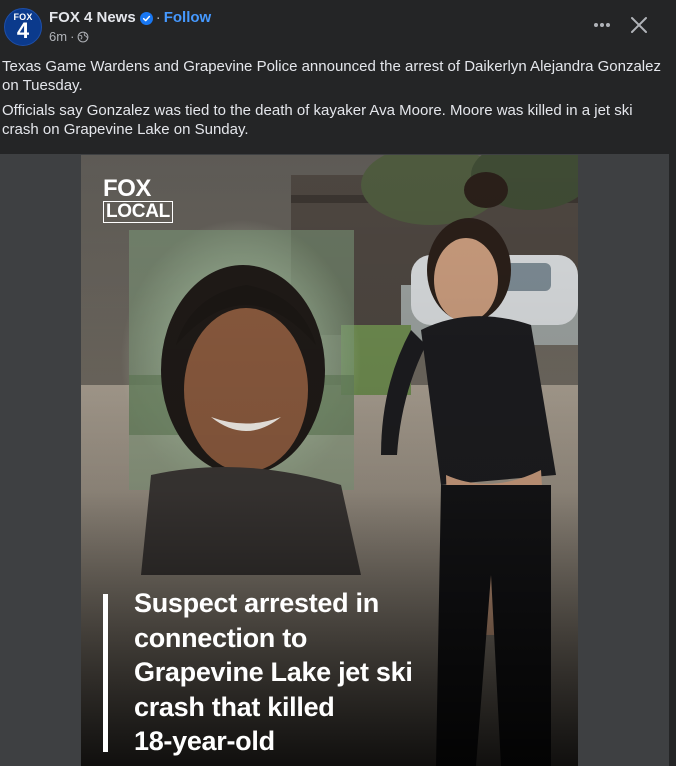 The height and width of the screenshot is (766, 676). Describe the element at coordinates (273, 672) in the screenshot. I see `headline-line: Grapevine Lake jet ski` at that location.